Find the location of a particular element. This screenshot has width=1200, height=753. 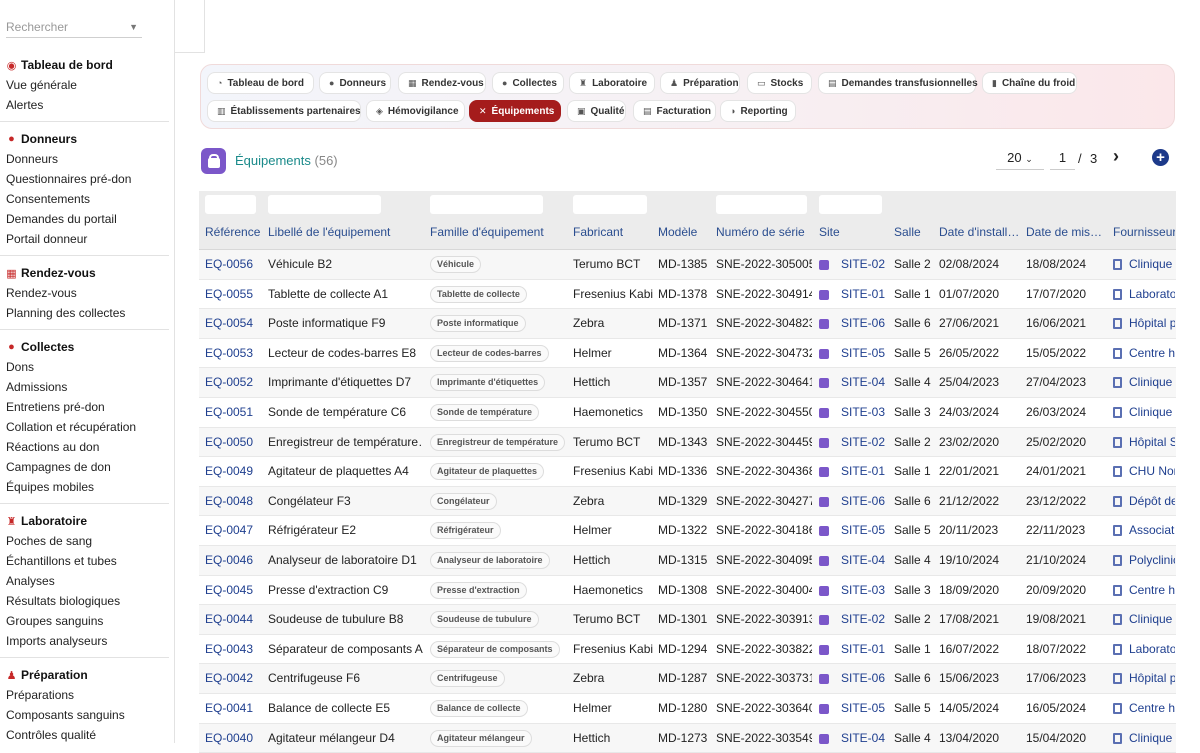

tab-shield: ◈Hémovigilance is located at coordinates (415, 111).